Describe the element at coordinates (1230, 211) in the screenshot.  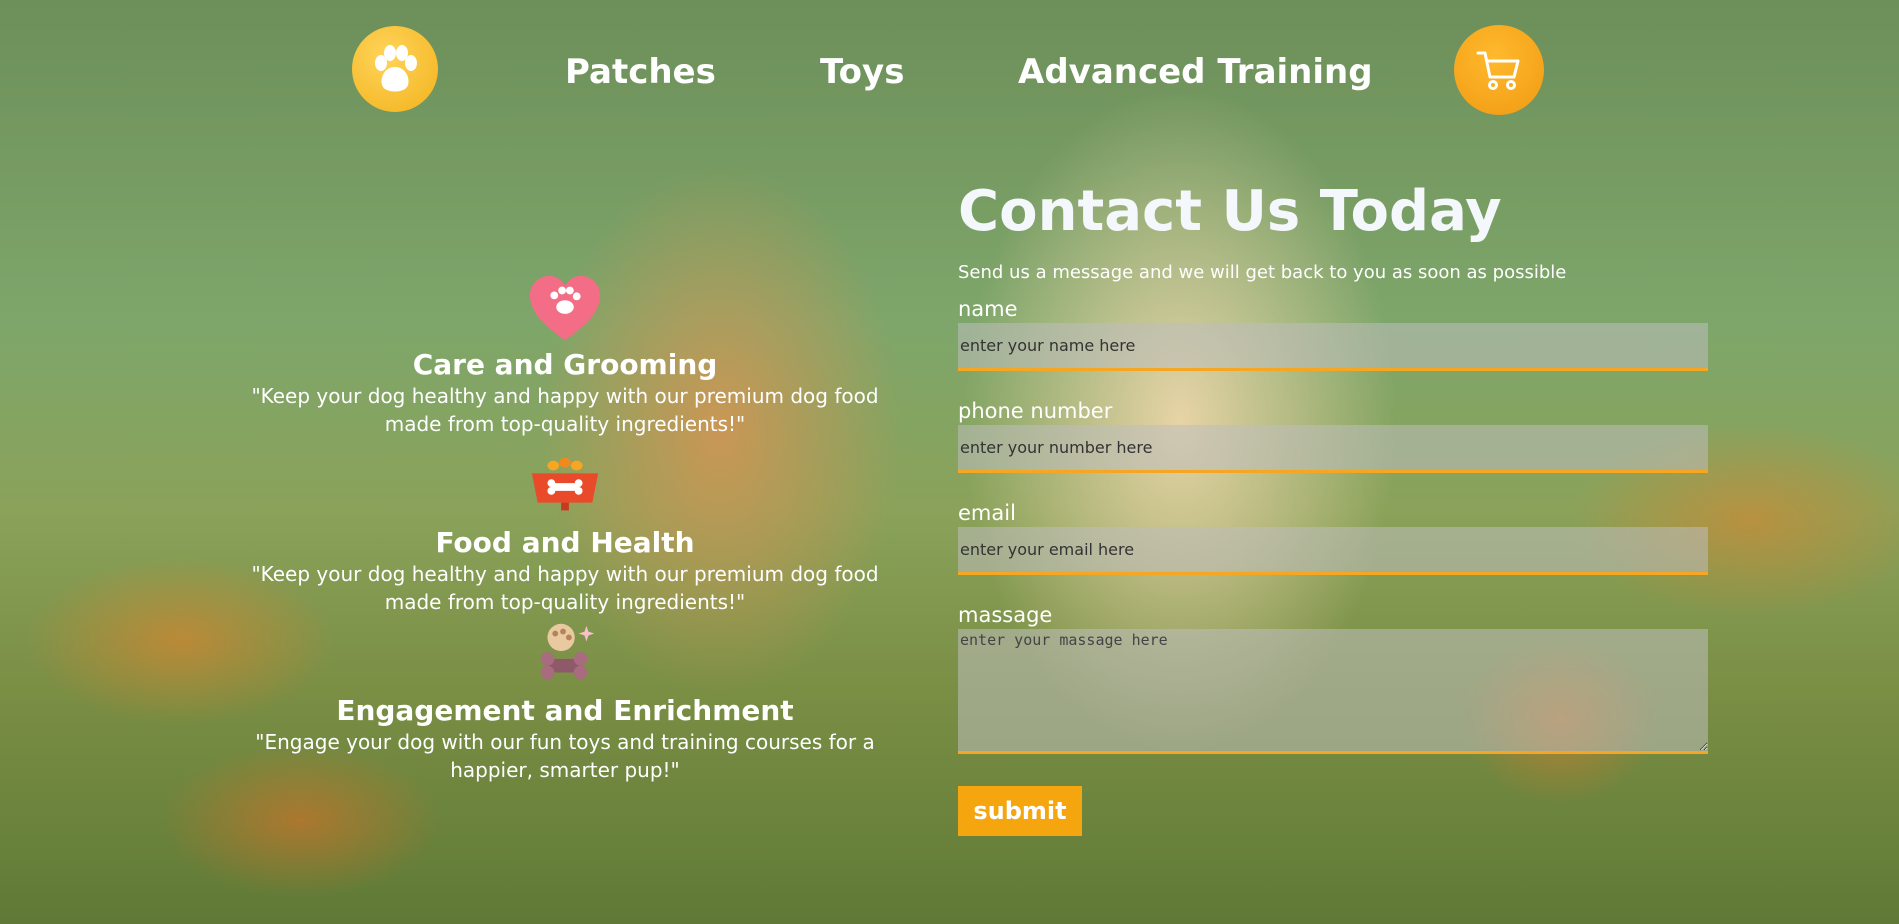
I see `contact-title: Contact Us Today` at that location.